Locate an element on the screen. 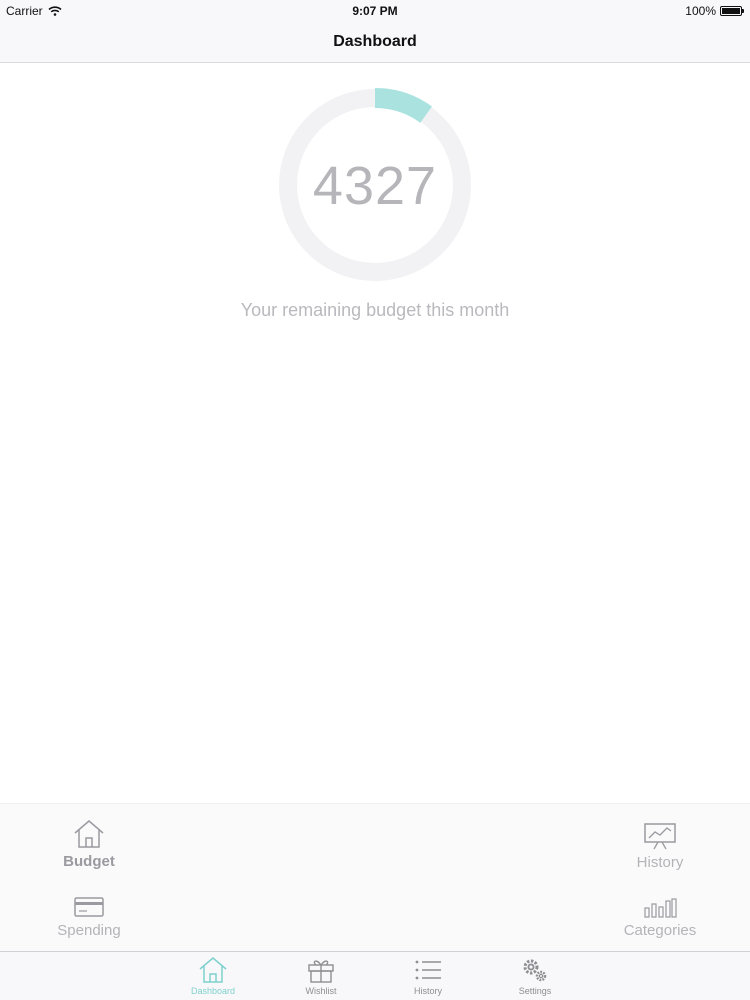 The height and width of the screenshot is (1000, 750). quick-actions-panel: Budget Spending History Categories is located at coordinates (375, 877).